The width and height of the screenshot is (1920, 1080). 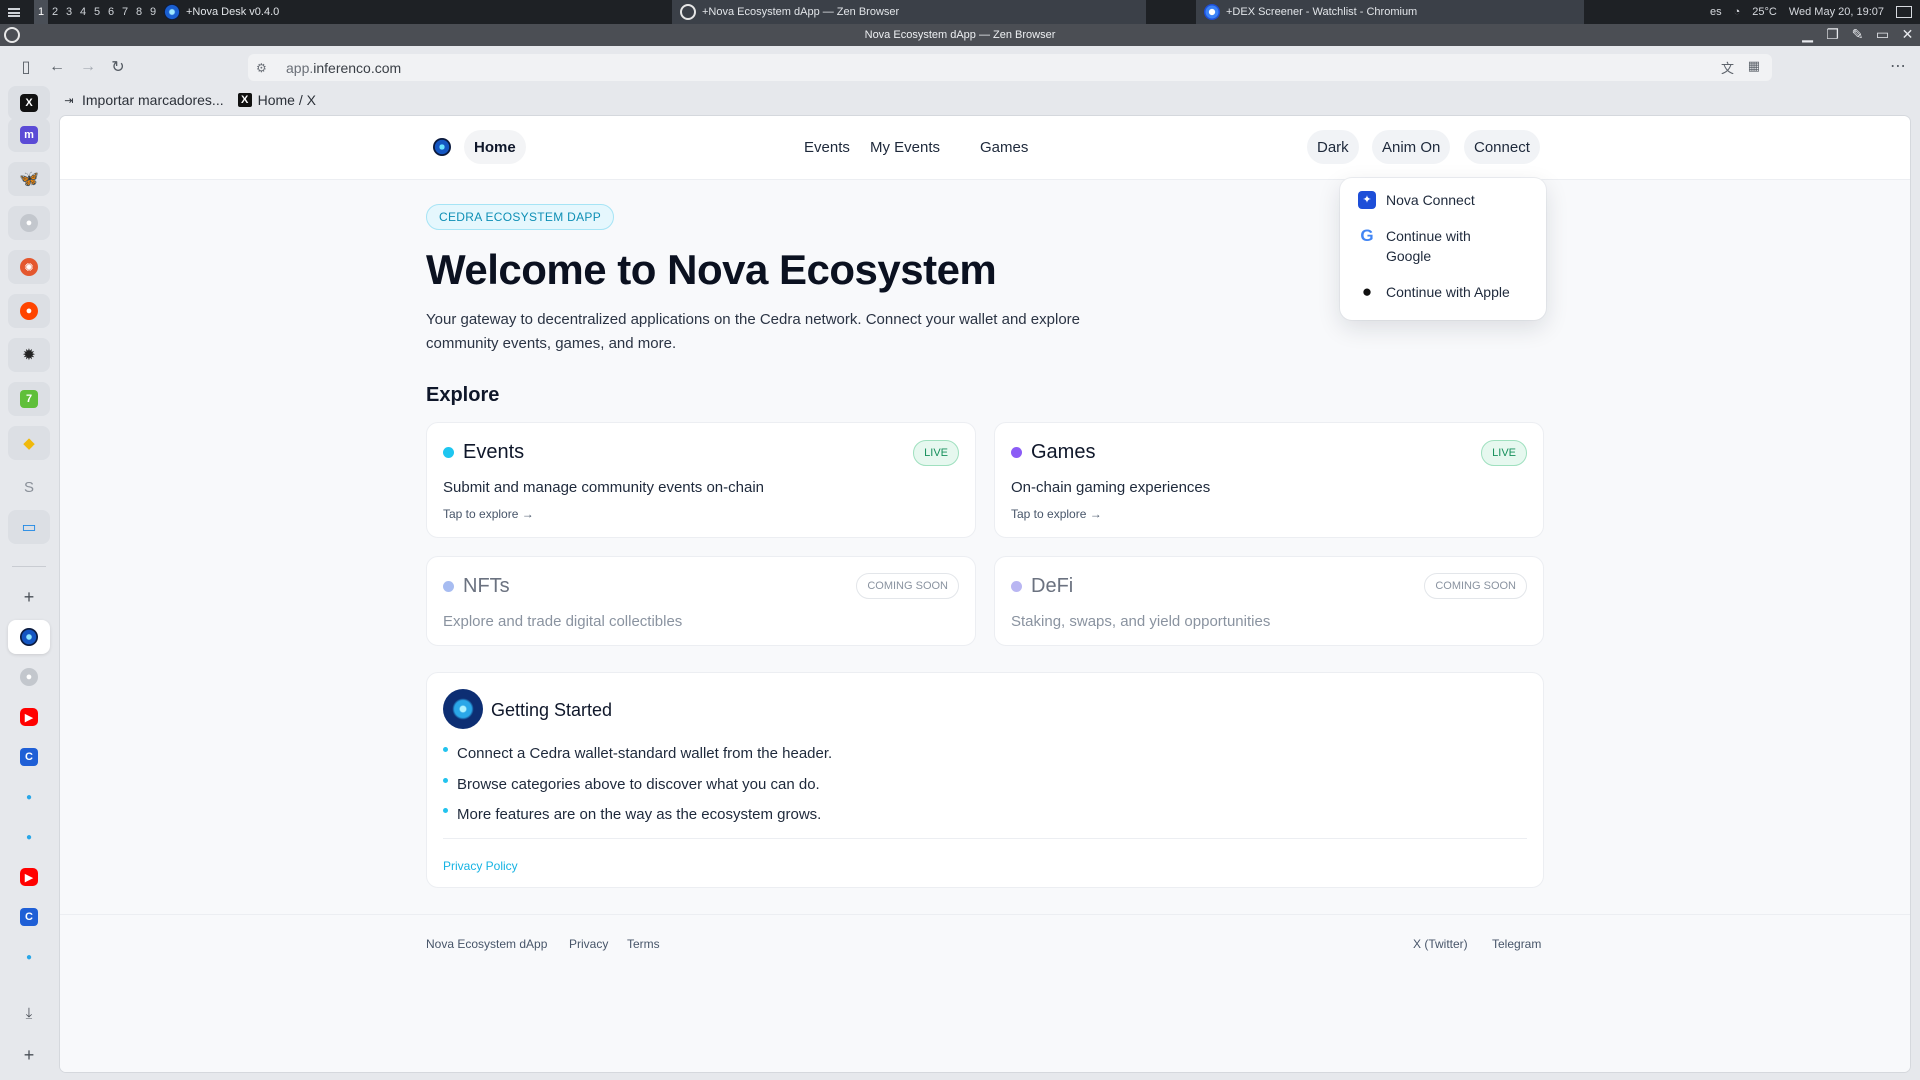 What do you see at coordinates (1010, 67) in the screenshot?
I see `url-bar: ⚙ app.inferenco.com 文 ▦` at bounding box center [1010, 67].